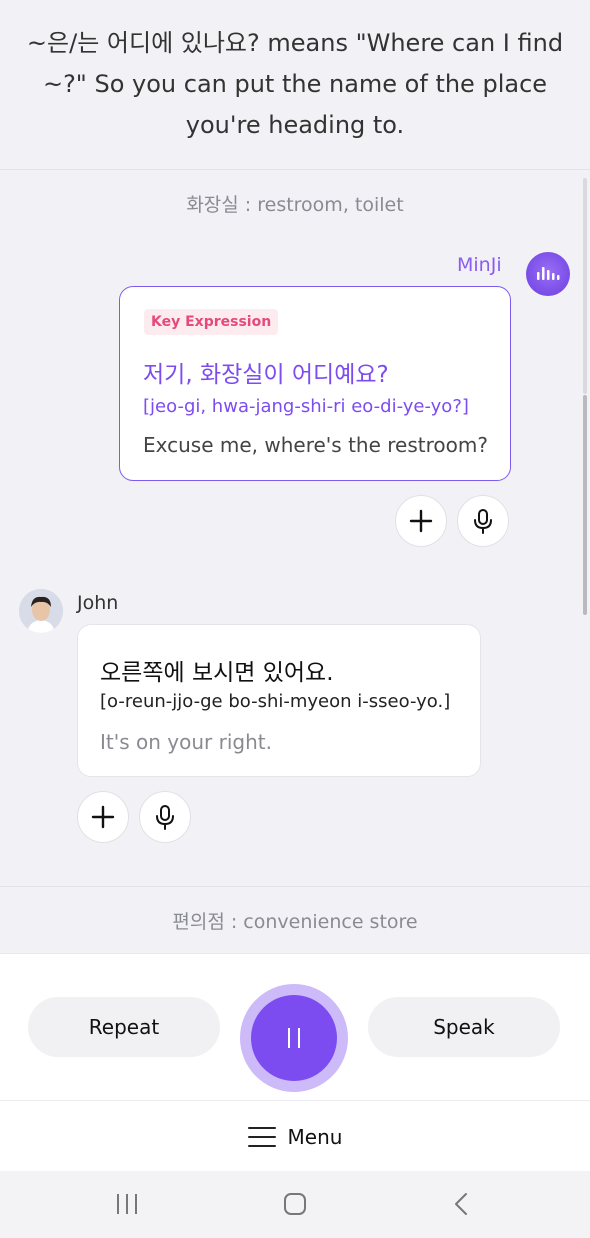 The width and height of the screenshot is (590, 1238). I want to click on minji-korean-text: 저기, 화장실이 어디예요?, so click(266, 375).